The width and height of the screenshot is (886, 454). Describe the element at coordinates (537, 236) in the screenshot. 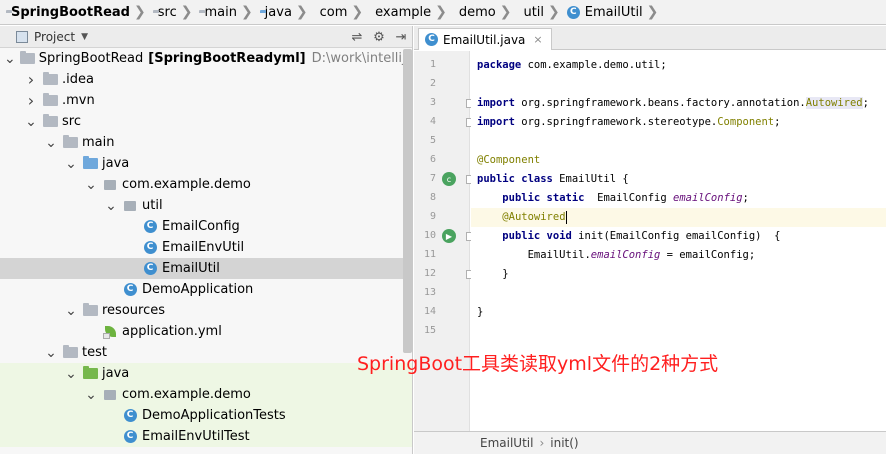

I see `code-token: public void` at that location.